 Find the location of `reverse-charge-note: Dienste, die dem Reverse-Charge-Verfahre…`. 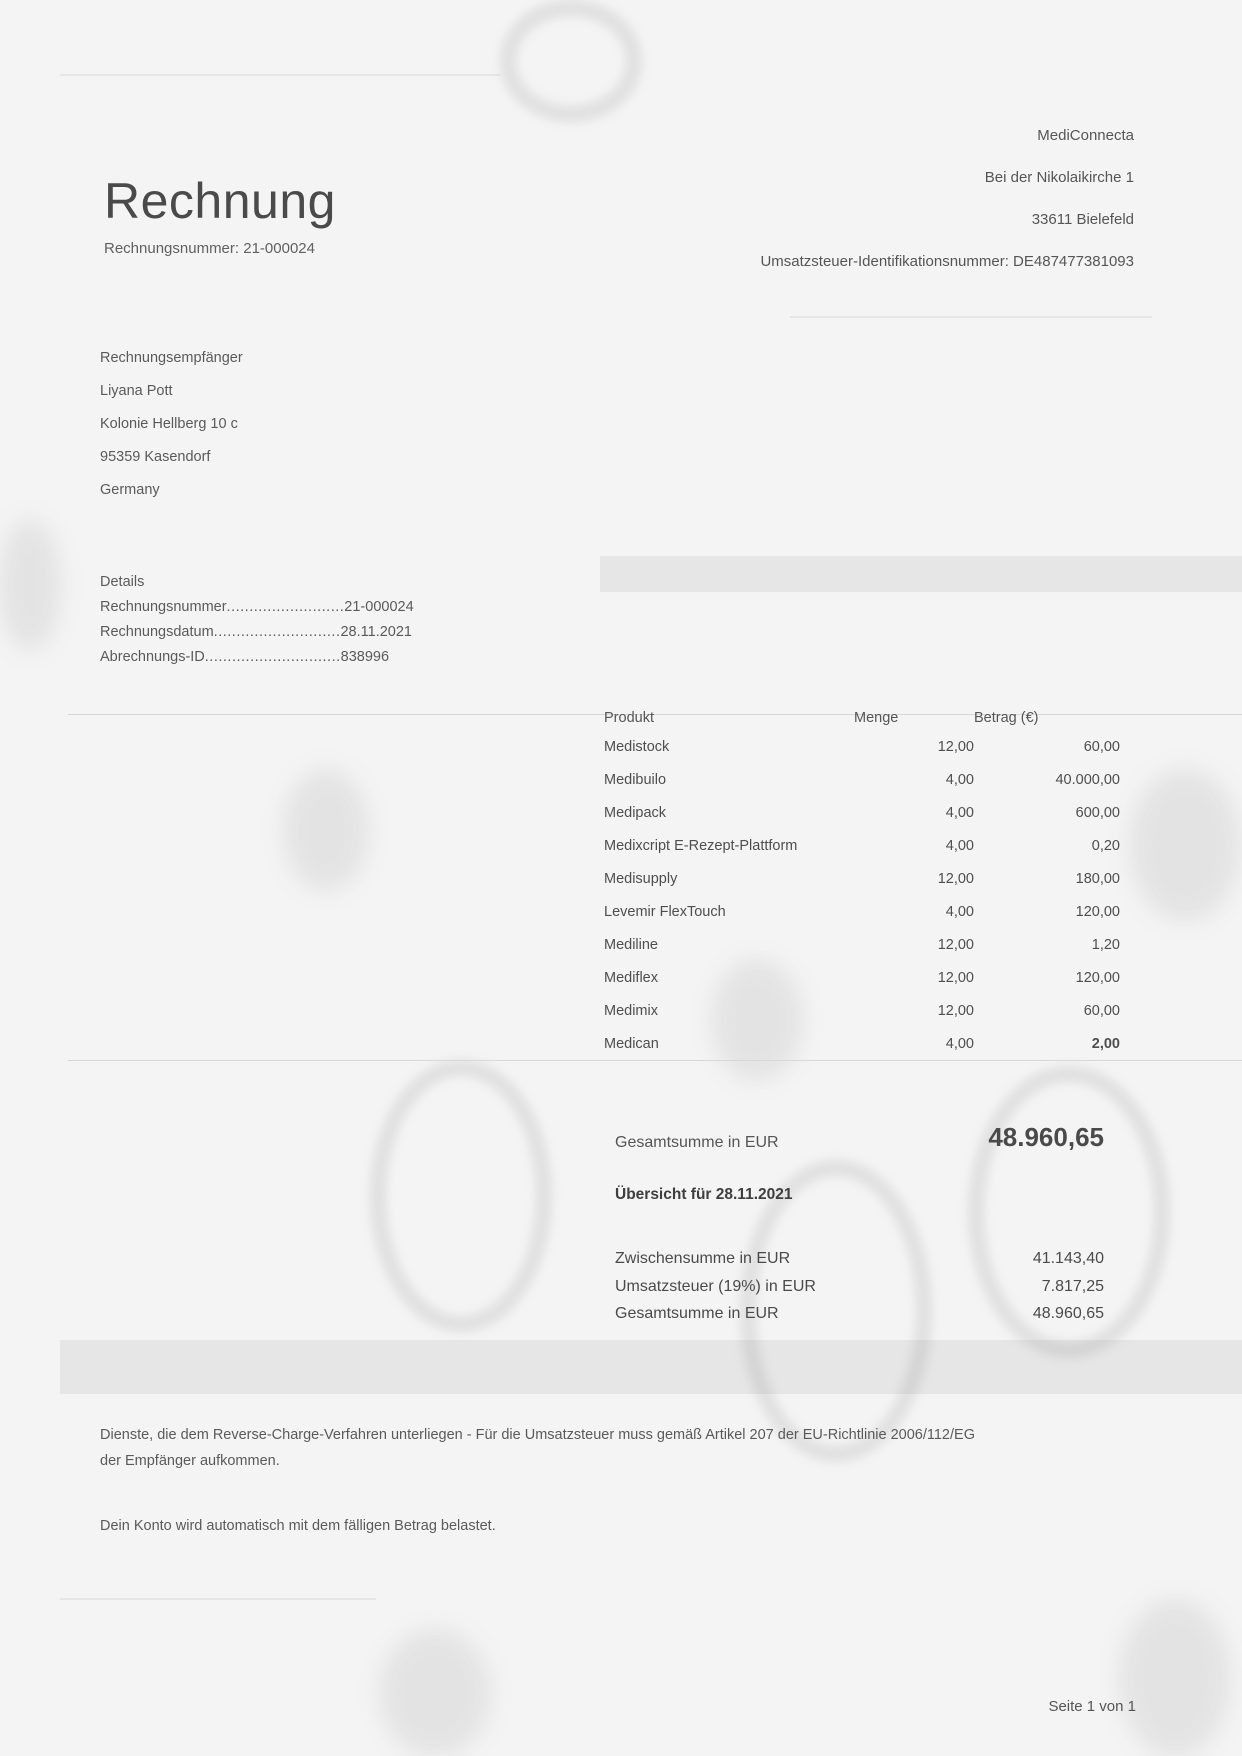

reverse-charge-note: Dienste, die dem Reverse-Charge-Verfahre… is located at coordinates (620, 1448).